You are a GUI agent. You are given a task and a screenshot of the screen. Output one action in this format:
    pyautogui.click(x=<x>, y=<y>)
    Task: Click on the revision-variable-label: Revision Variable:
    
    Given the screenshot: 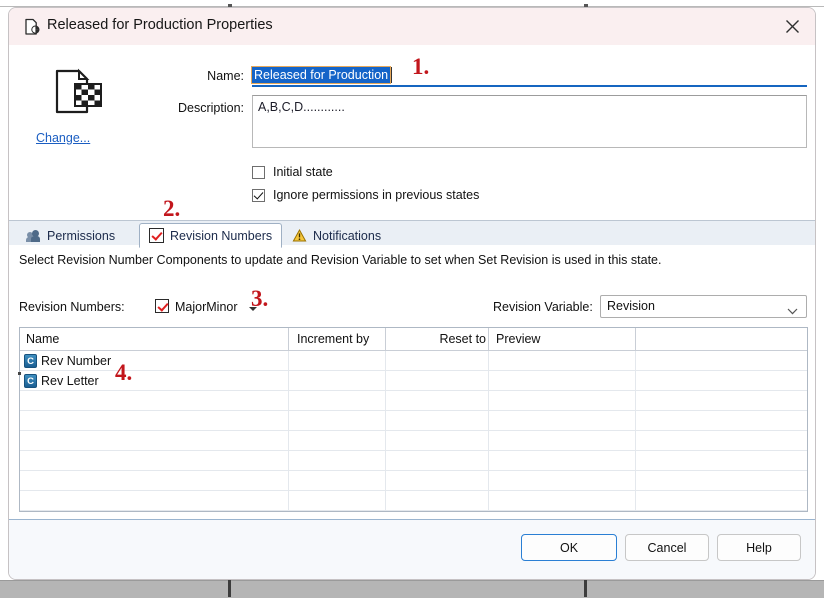 What is the action you would take?
    pyautogui.click(x=543, y=307)
    